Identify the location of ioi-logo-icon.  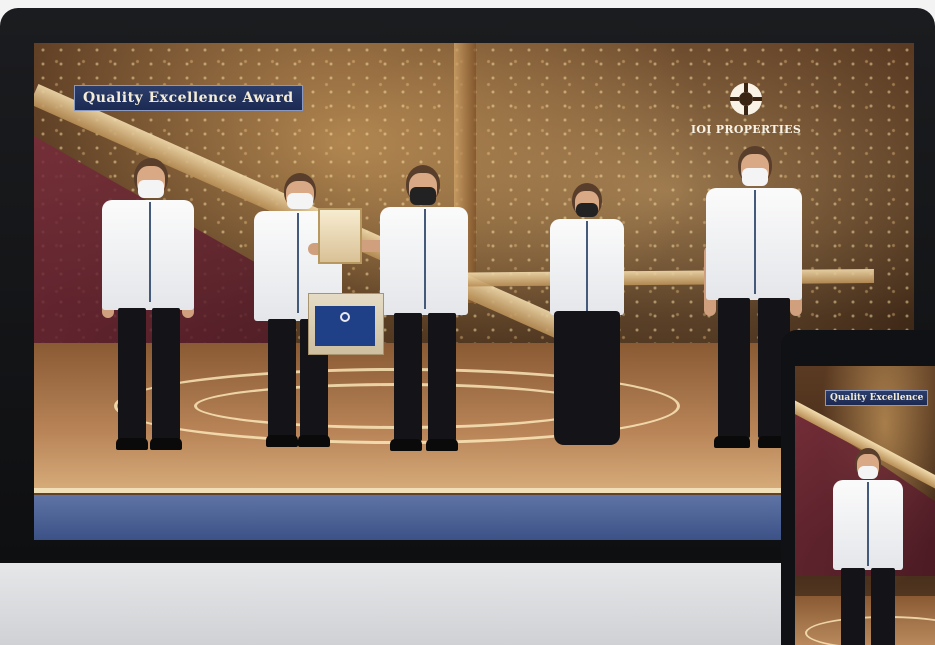
(746, 99).